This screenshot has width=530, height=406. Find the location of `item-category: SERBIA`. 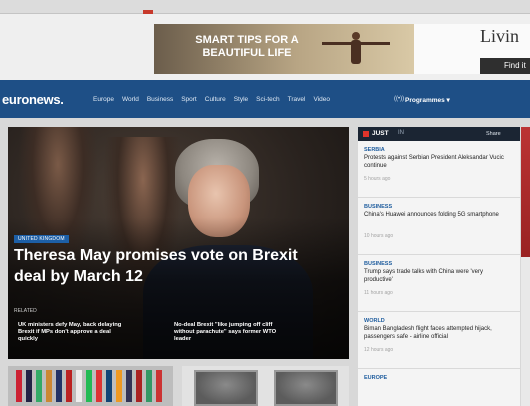

item-category: SERBIA is located at coordinates (374, 150).